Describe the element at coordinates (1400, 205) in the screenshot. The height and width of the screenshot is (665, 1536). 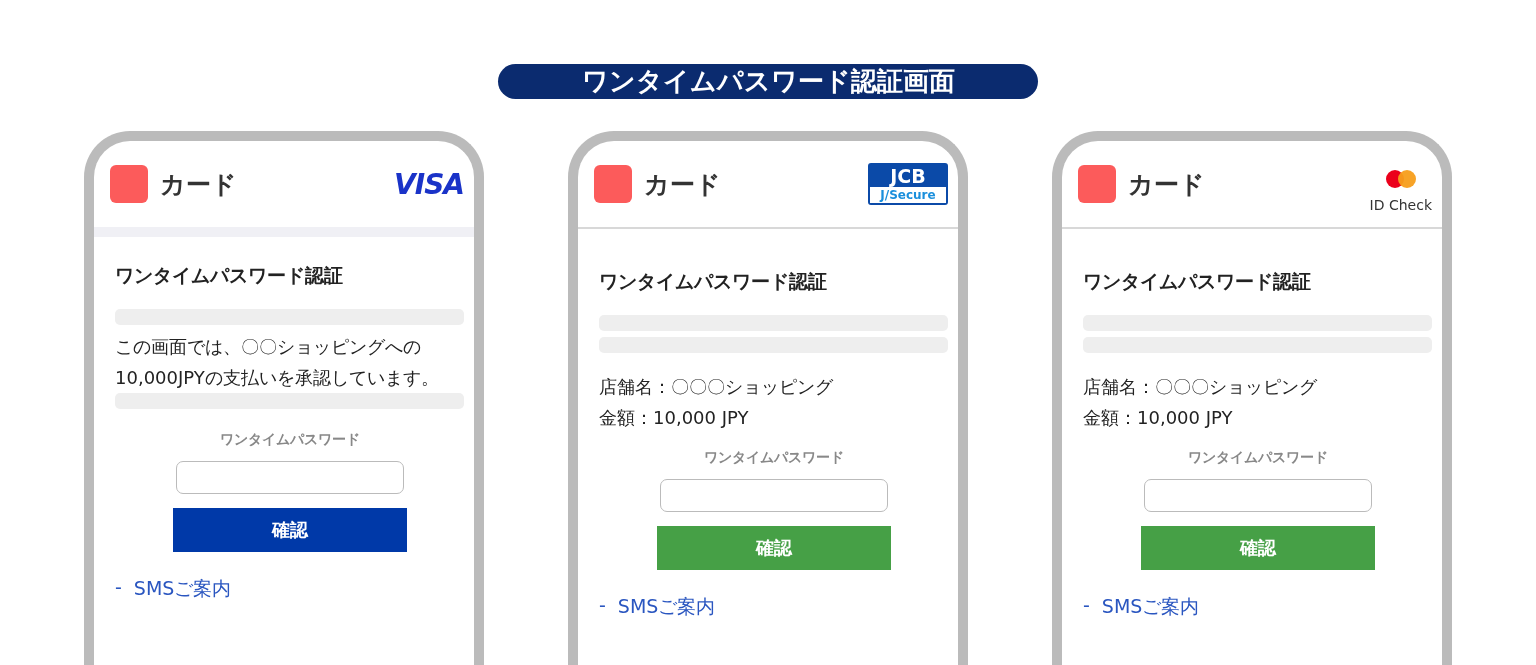
I see `logo-caption: ID Check` at that location.